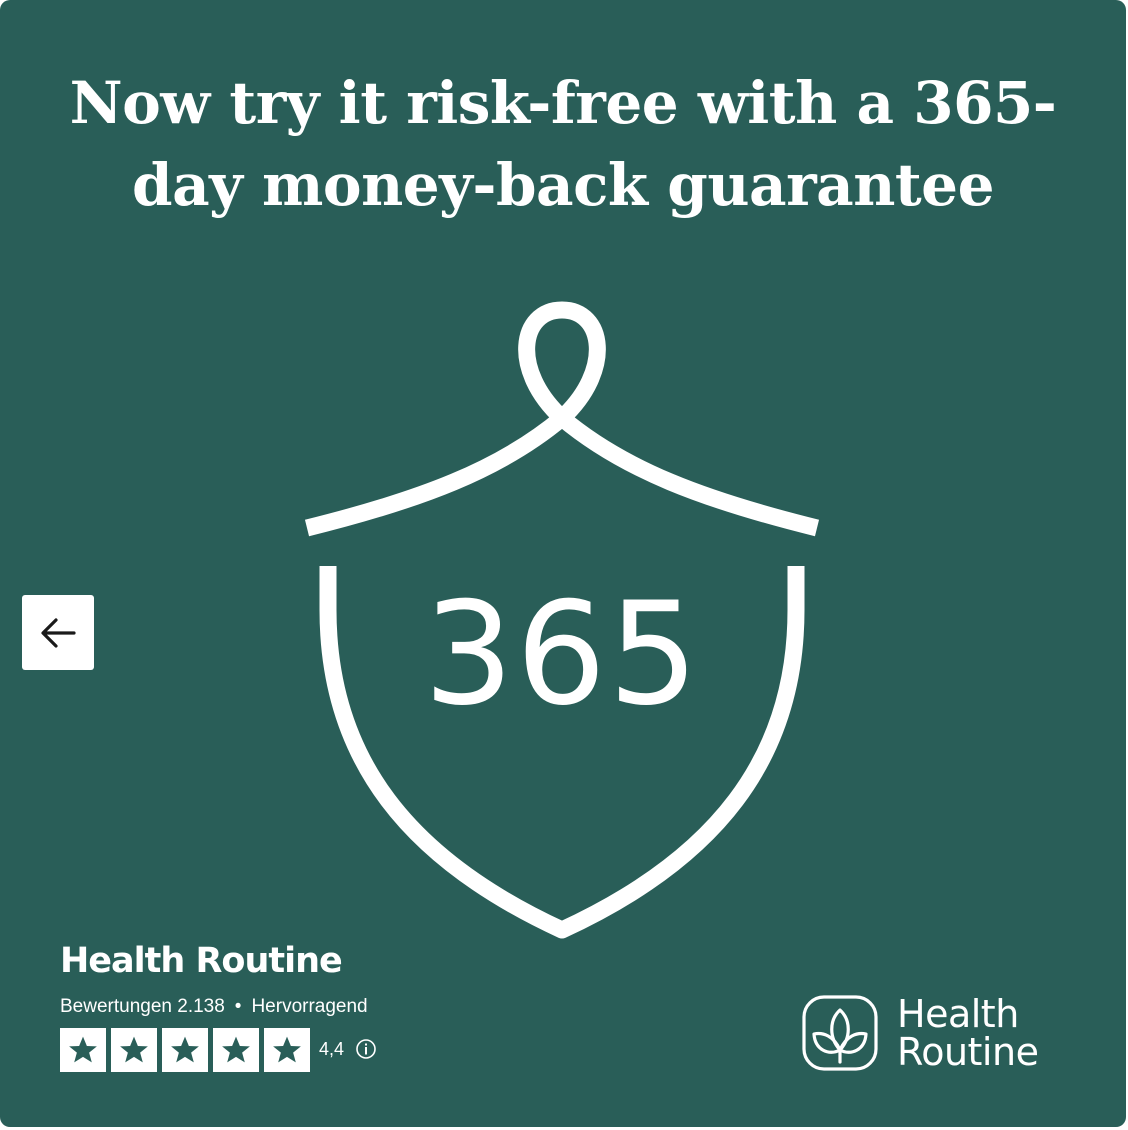 This screenshot has height=1130, width=1128. What do you see at coordinates (309, 1006) in the screenshot?
I see `trustpilot-verdict: Hervorragend` at bounding box center [309, 1006].